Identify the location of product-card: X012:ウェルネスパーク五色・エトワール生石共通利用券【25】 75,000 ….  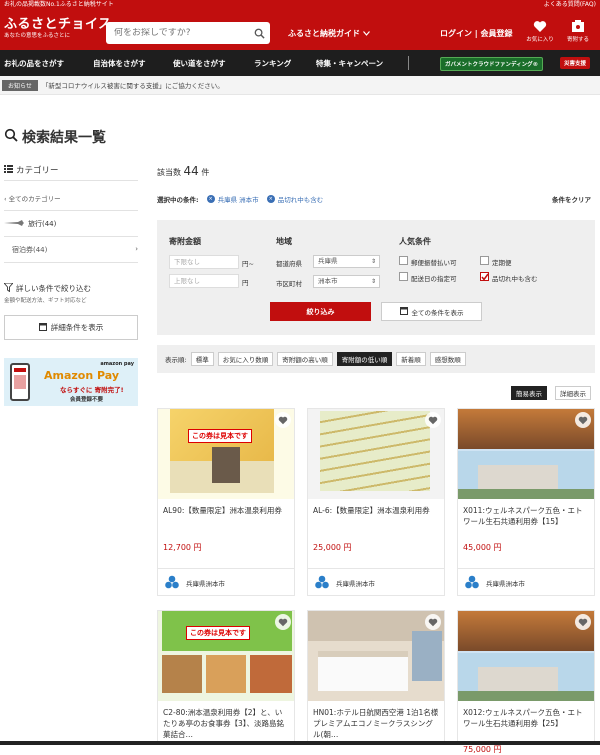
(526, 682).